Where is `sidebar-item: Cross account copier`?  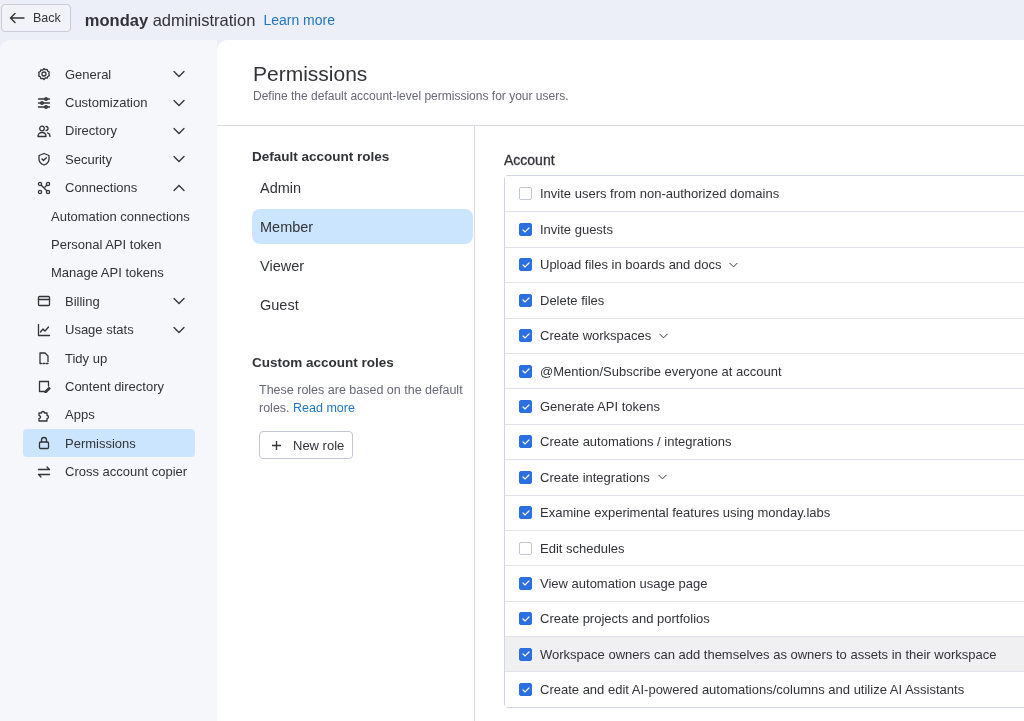
sidebar-item: Cross account copier is located at coordinates (109, 471).